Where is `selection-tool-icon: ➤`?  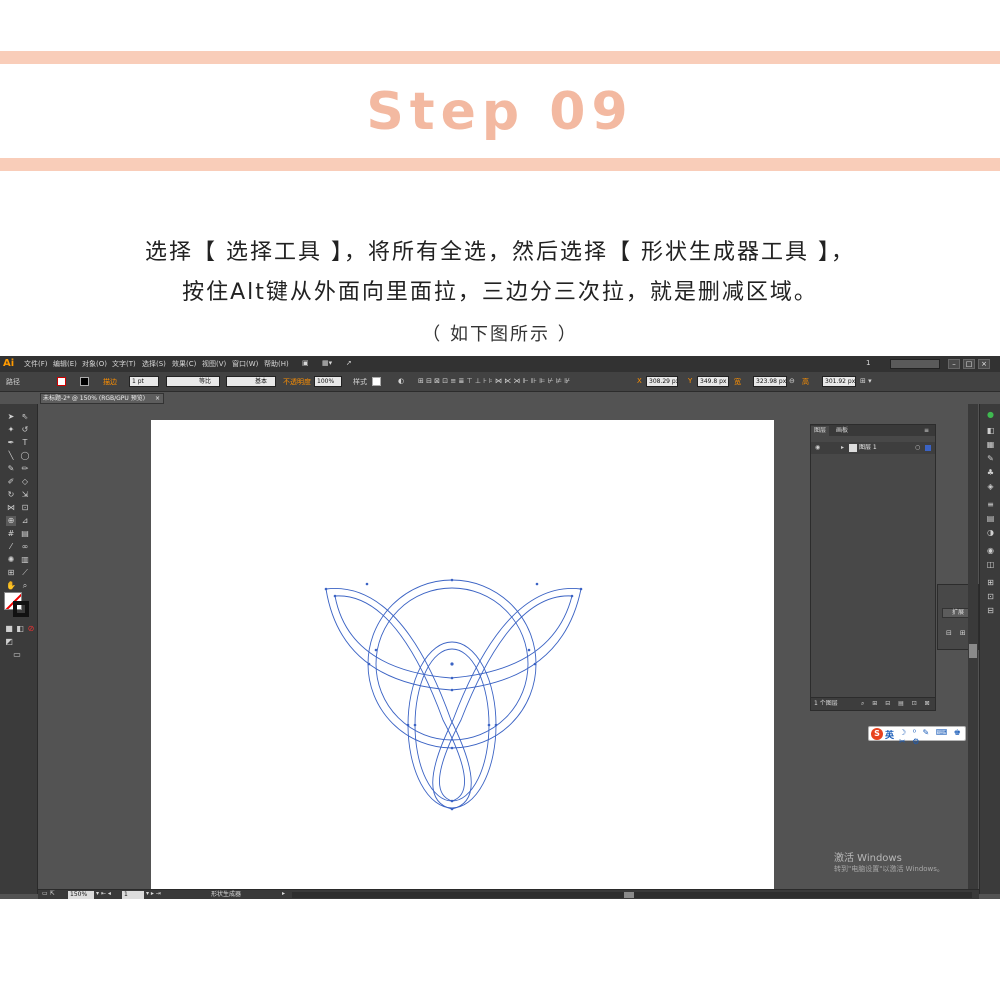
selection-tool-icon: ➤ is located at coordinates (11, 417).